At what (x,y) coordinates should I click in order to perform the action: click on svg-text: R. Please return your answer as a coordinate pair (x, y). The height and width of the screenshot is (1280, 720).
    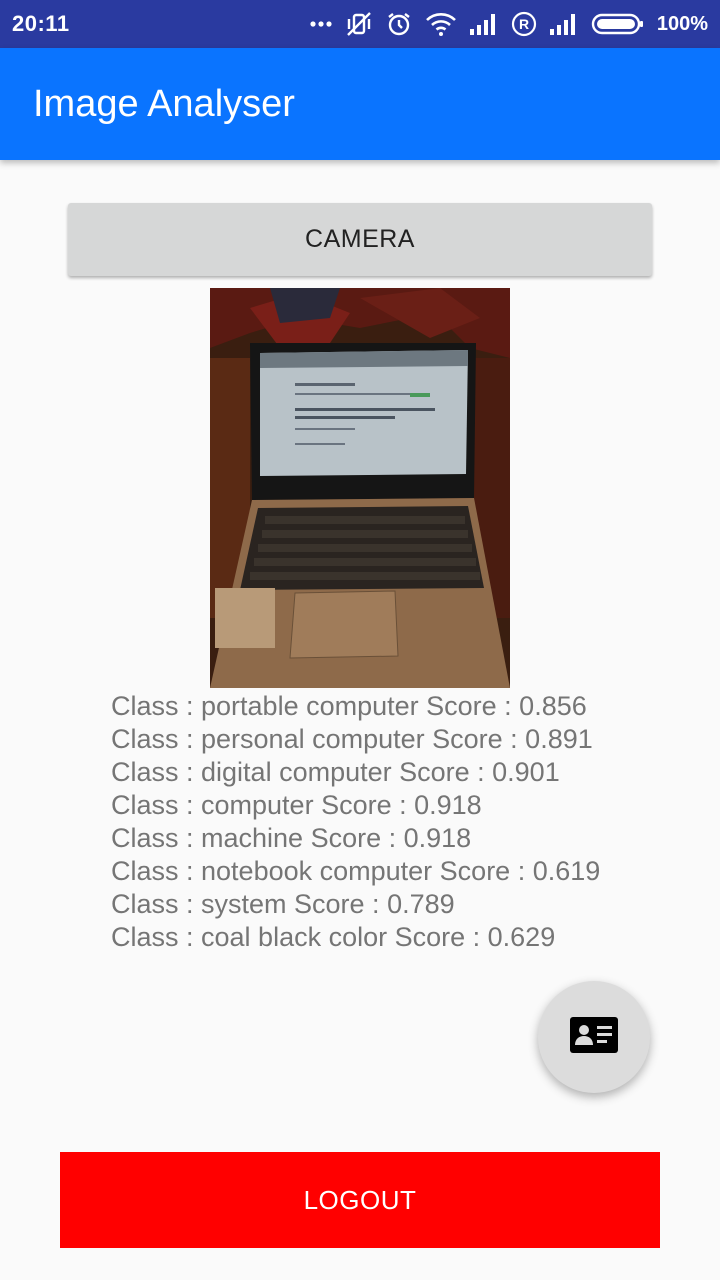
    Looking at the image, I should click on (524, 24).